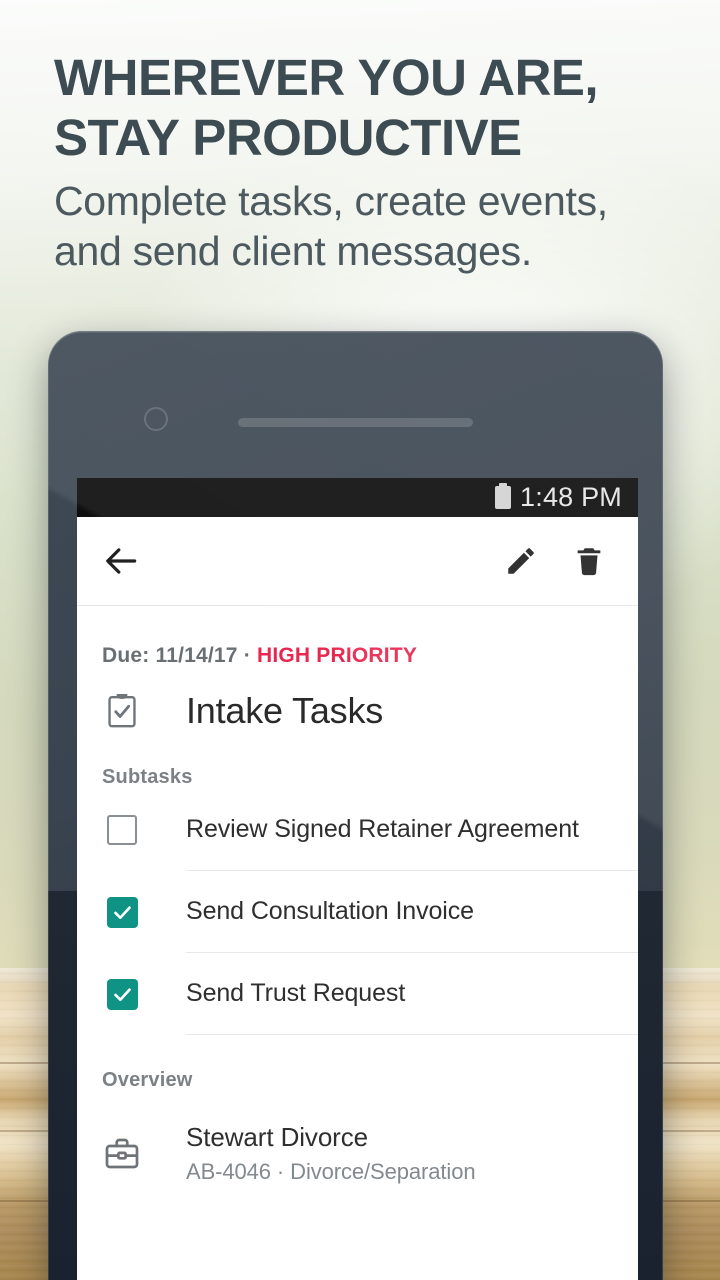 Image resolution: width=720 pixels, height=1280 pixels. What do you see at coordinates (571, 497) in the screenshot?
I see `status-bar-clock: 1:48 PM` at bounding box center [571, 497].